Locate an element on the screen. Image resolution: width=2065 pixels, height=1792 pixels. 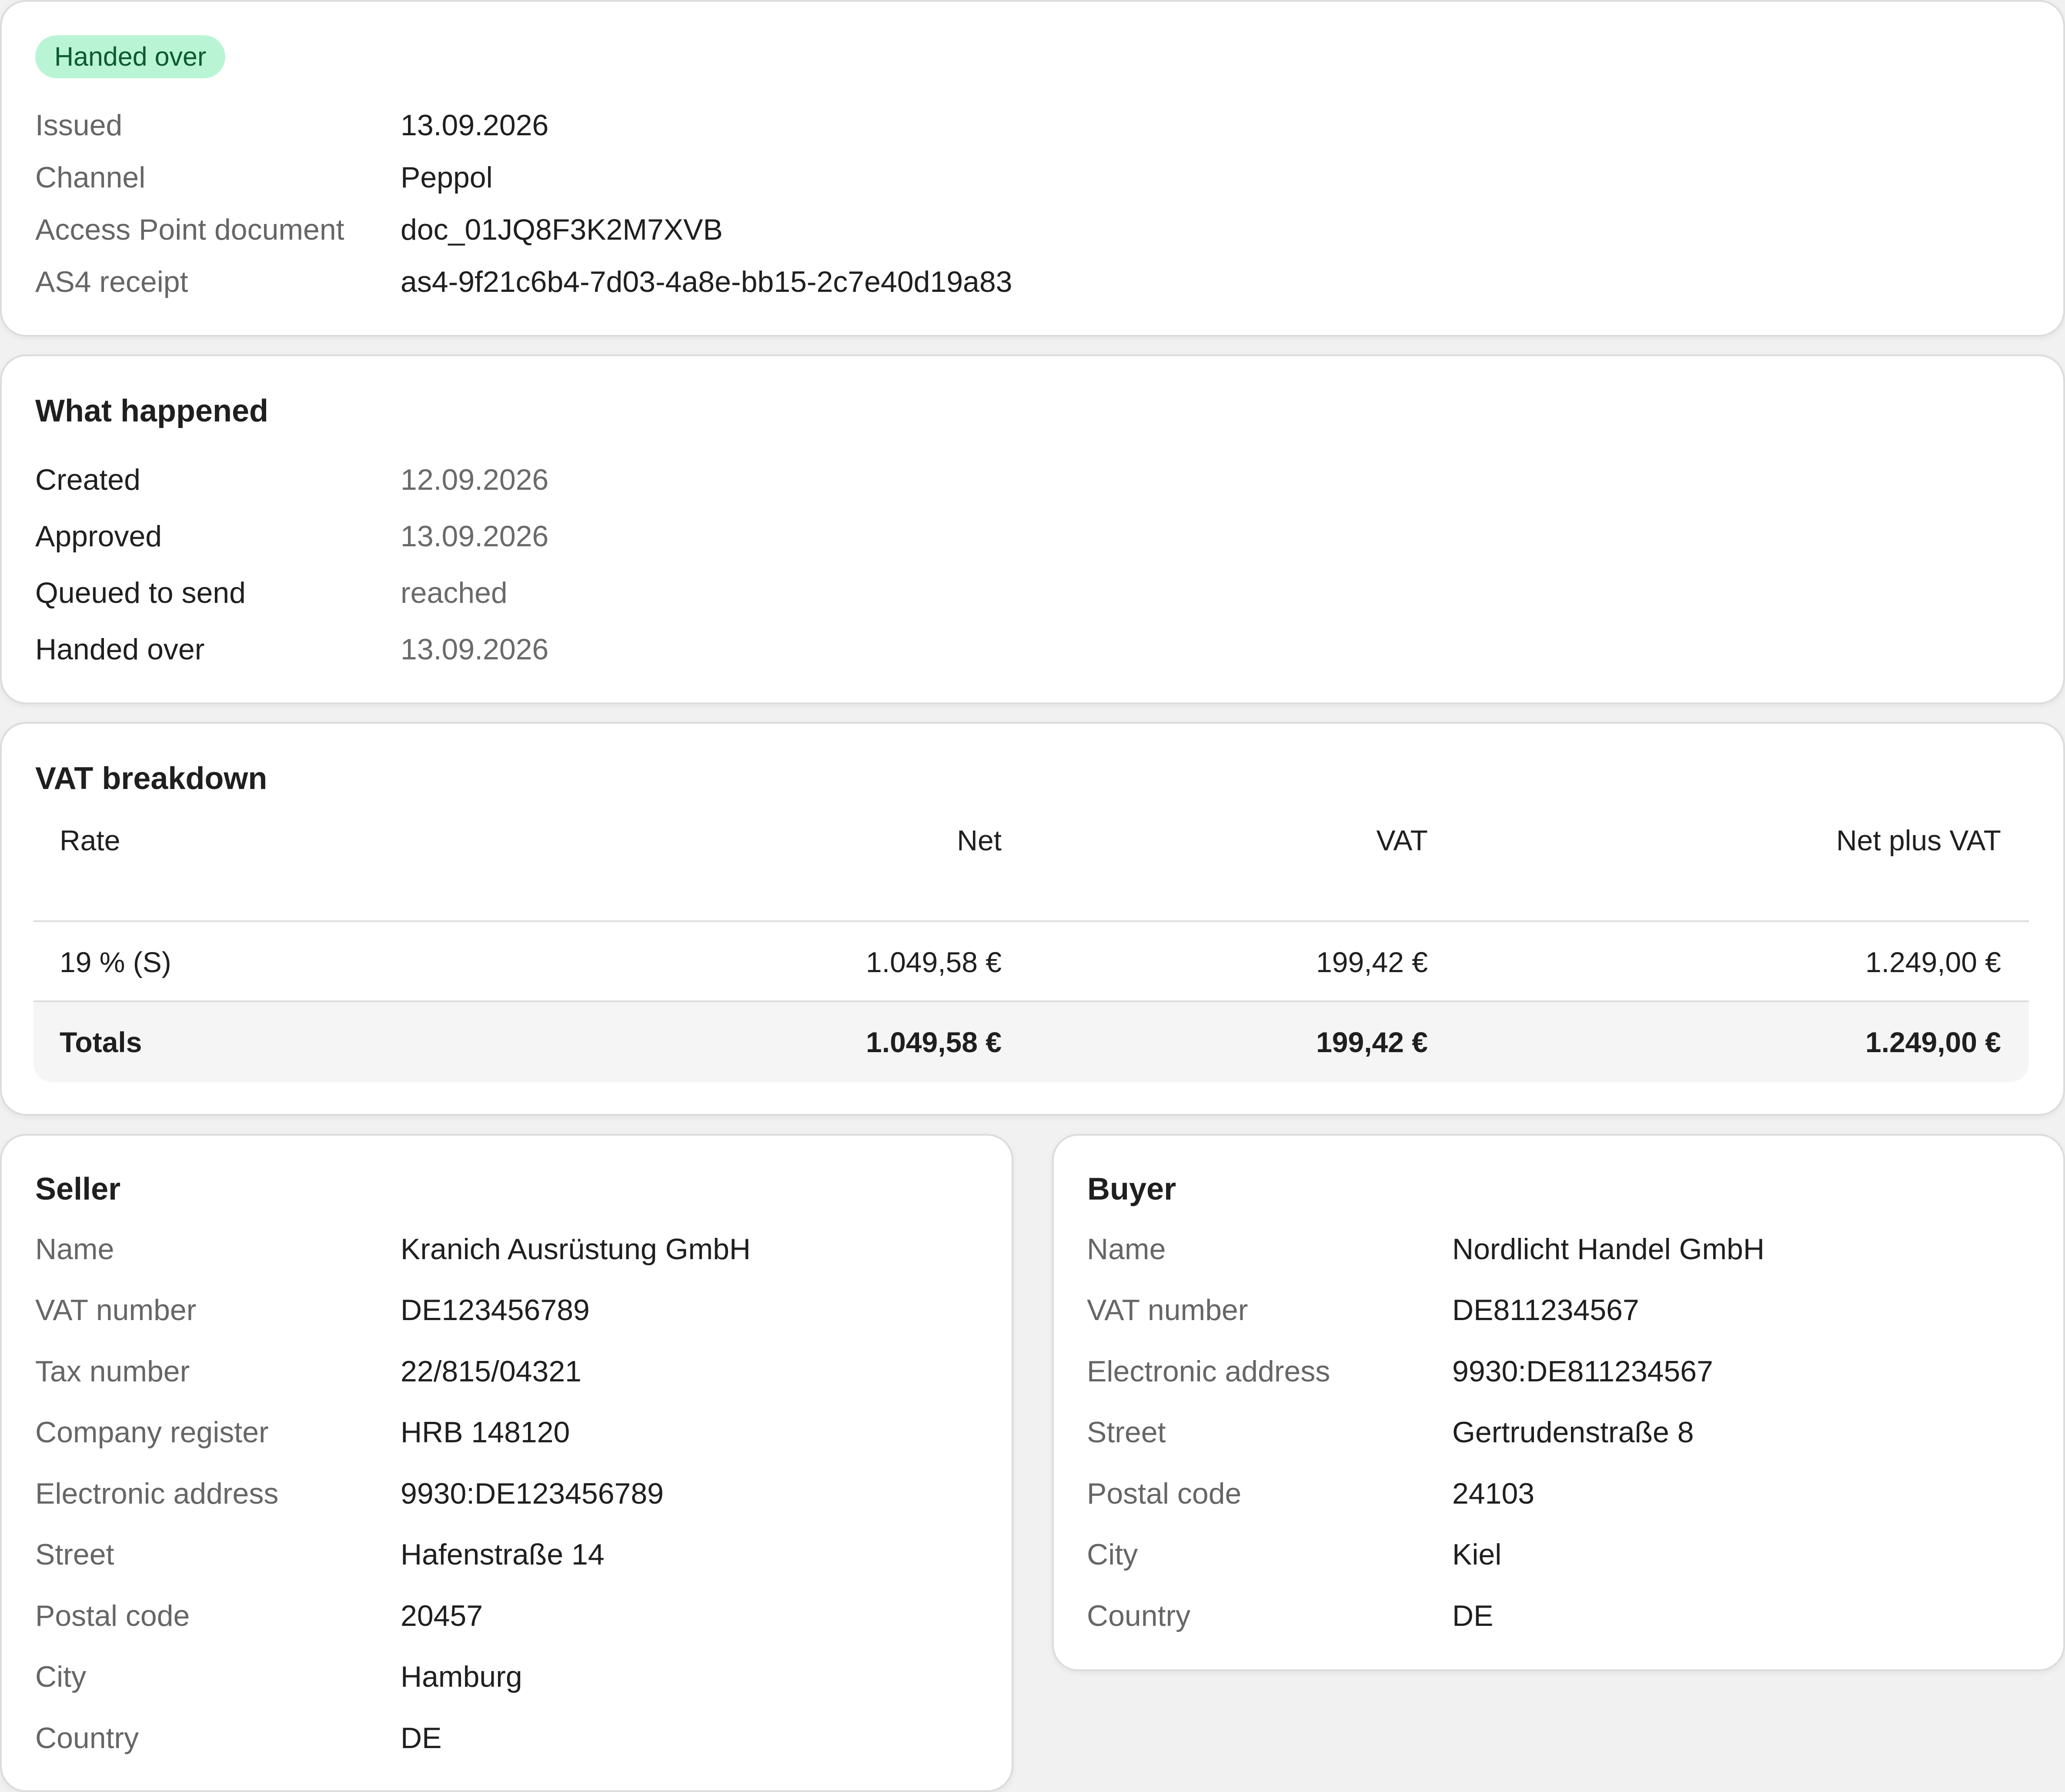
field-value: DE123456789 is located at coordinates (495, 1310).